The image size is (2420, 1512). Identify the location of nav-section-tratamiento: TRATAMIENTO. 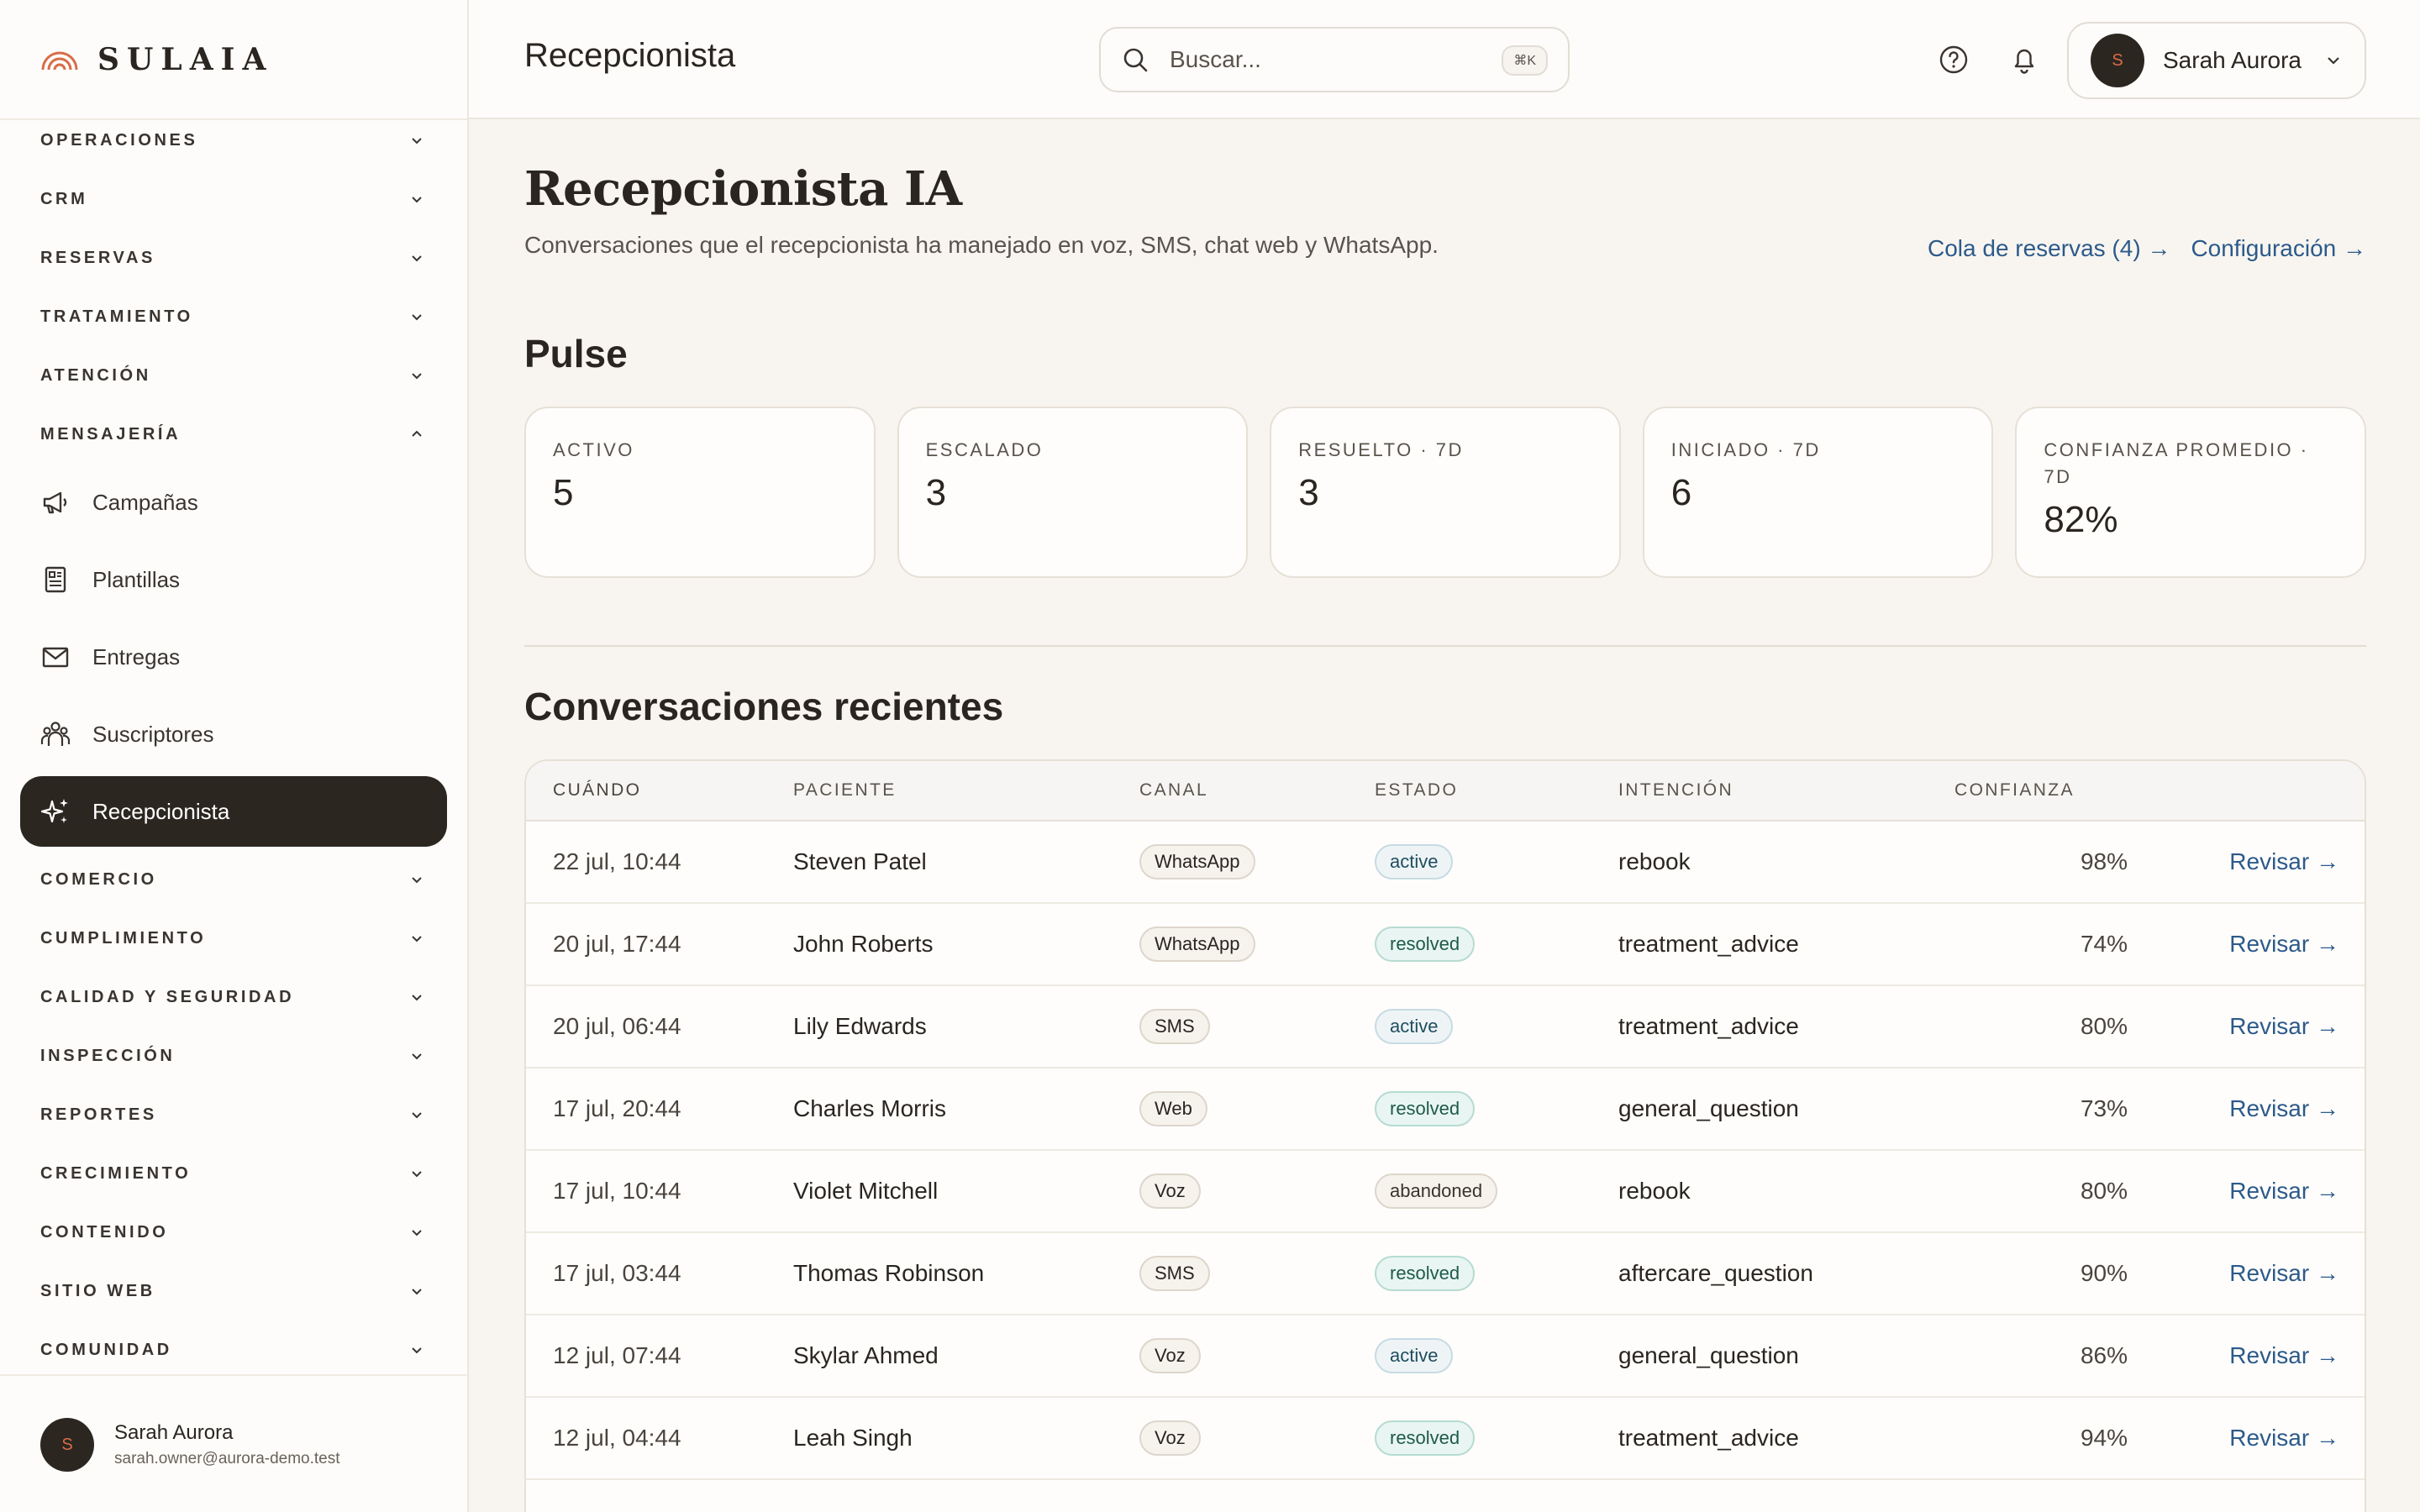
(233, 316).